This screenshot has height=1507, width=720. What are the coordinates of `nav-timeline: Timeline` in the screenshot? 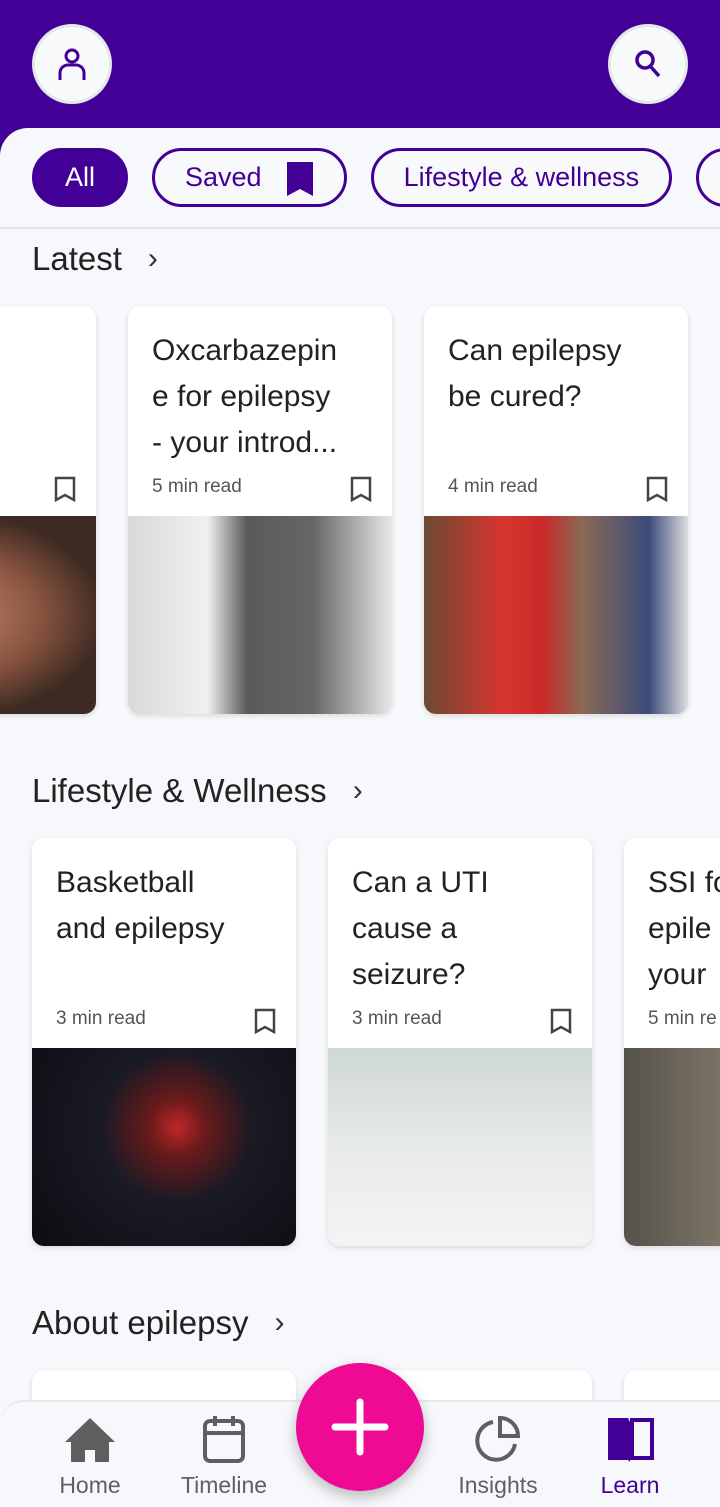 It's located at (224, 1456).